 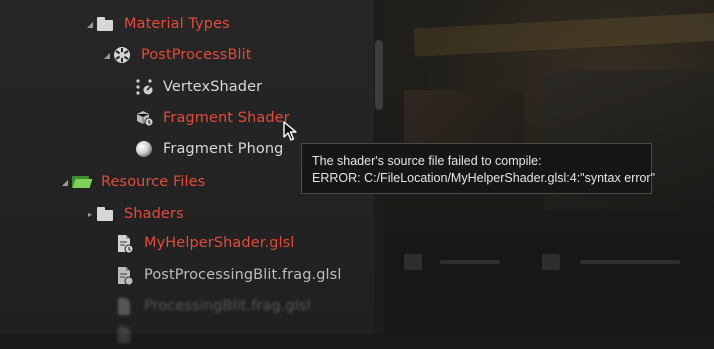 What do you see at coordinates (145, 149) in the screenshot?
I see `sphere-icon` at bounding box center [145, 149].